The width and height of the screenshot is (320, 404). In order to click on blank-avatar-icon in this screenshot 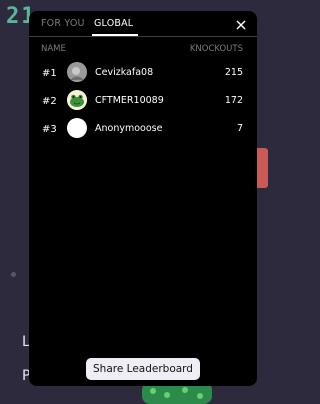, I will do `click(77, 128)`.